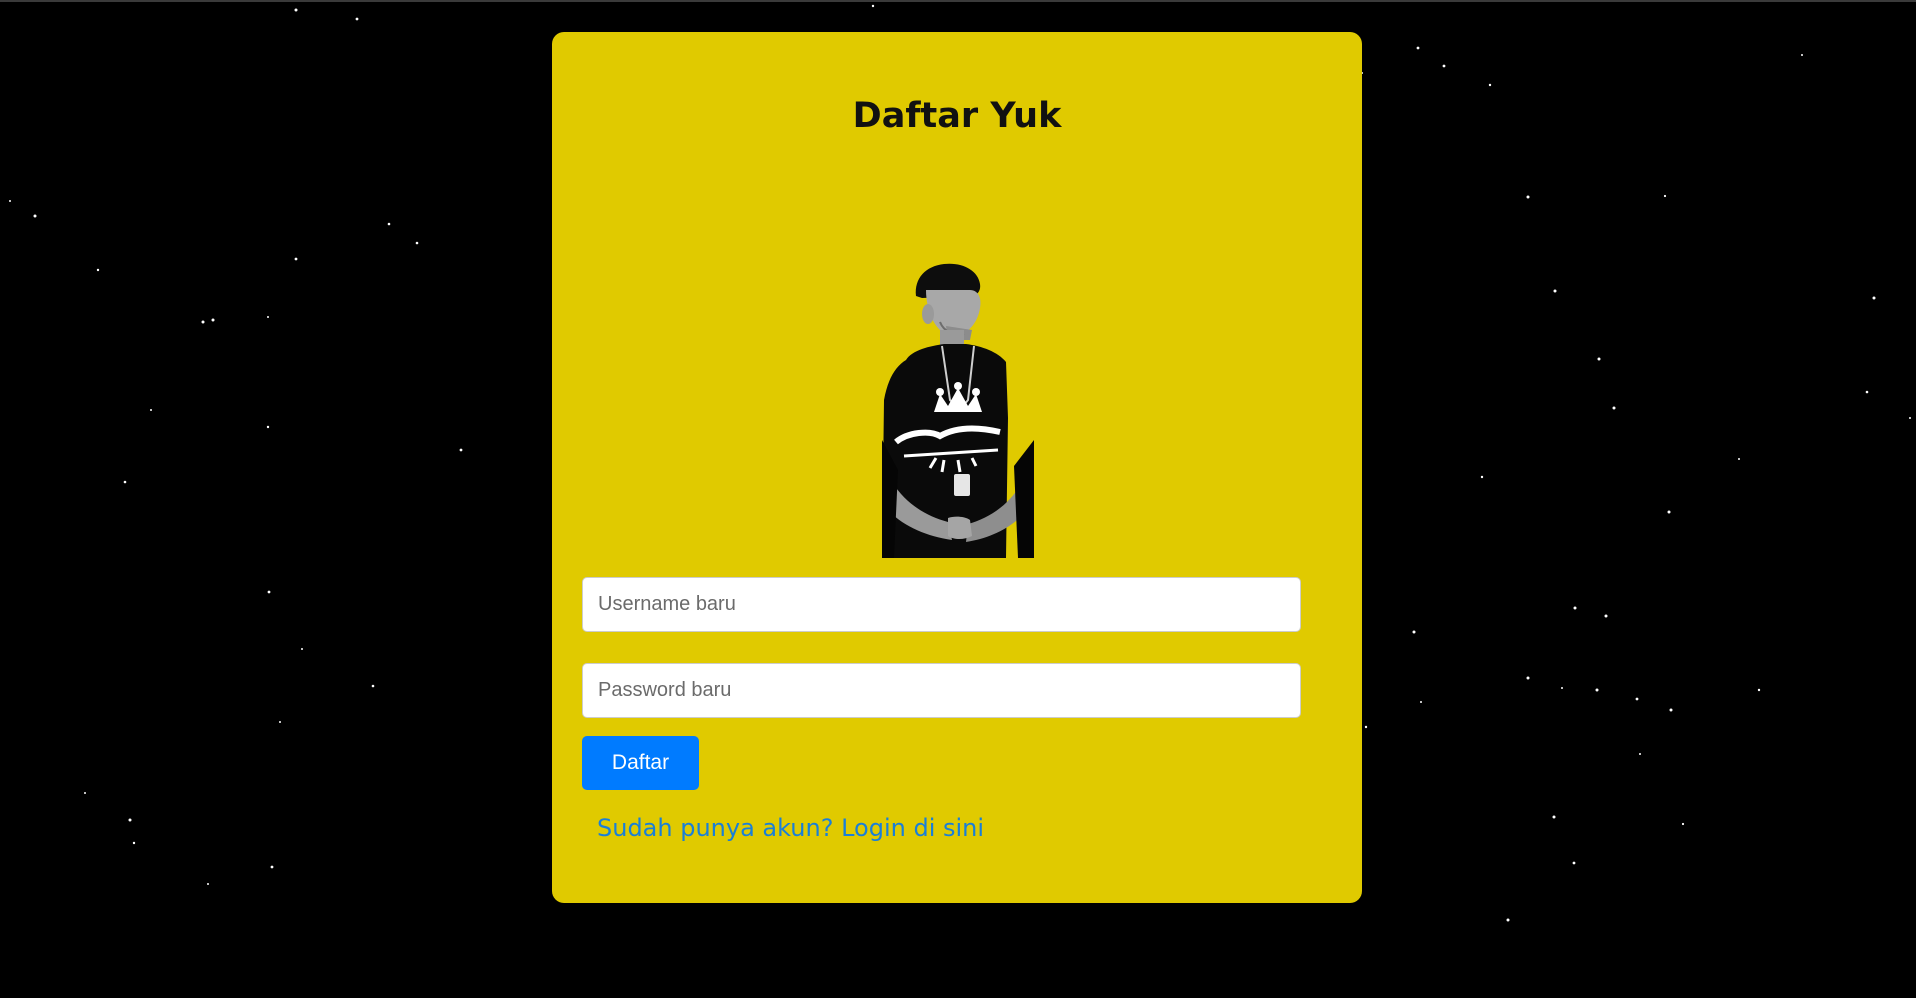 This screenshot has width=1916, height=998. What do you see at coordinates (640, 763) in the screenshot?
I see `register-button: Daftar` at bounding box center [640, 763].